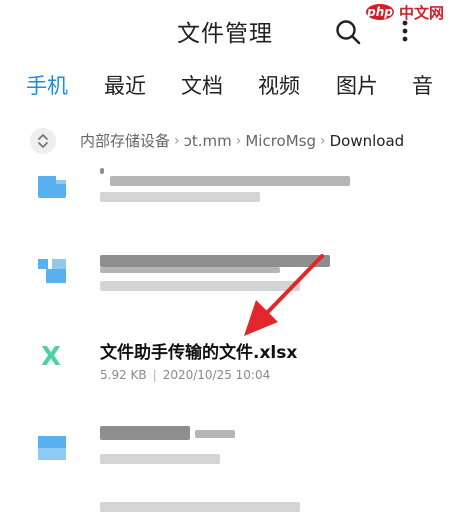 Image resolution: width=450 pixels, height=512 pixels. Describe the element at coordinates (357, 85) in the screenshot. I see `tab-images: 图片` at that location.